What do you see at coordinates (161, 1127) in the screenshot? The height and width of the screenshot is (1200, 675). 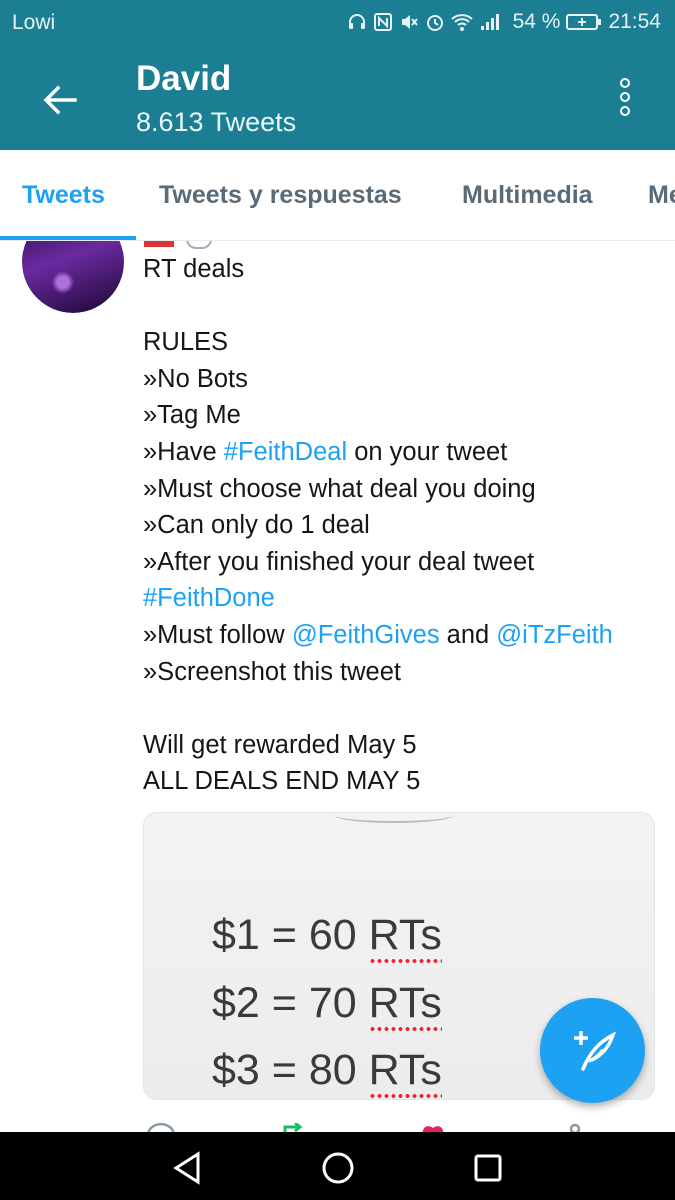 I see `reply-icon` at bounding box center [161, 1127].